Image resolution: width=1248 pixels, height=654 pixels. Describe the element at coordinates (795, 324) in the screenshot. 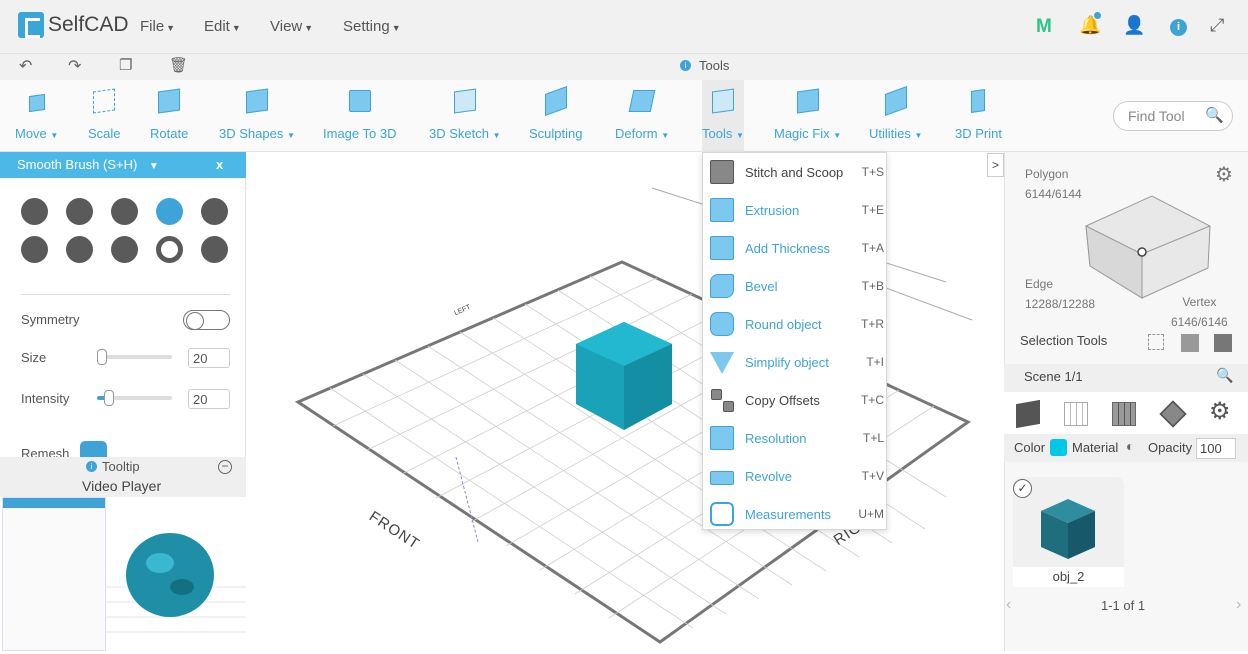

I see `menu-item-round-object: Round object T+R` at that location.